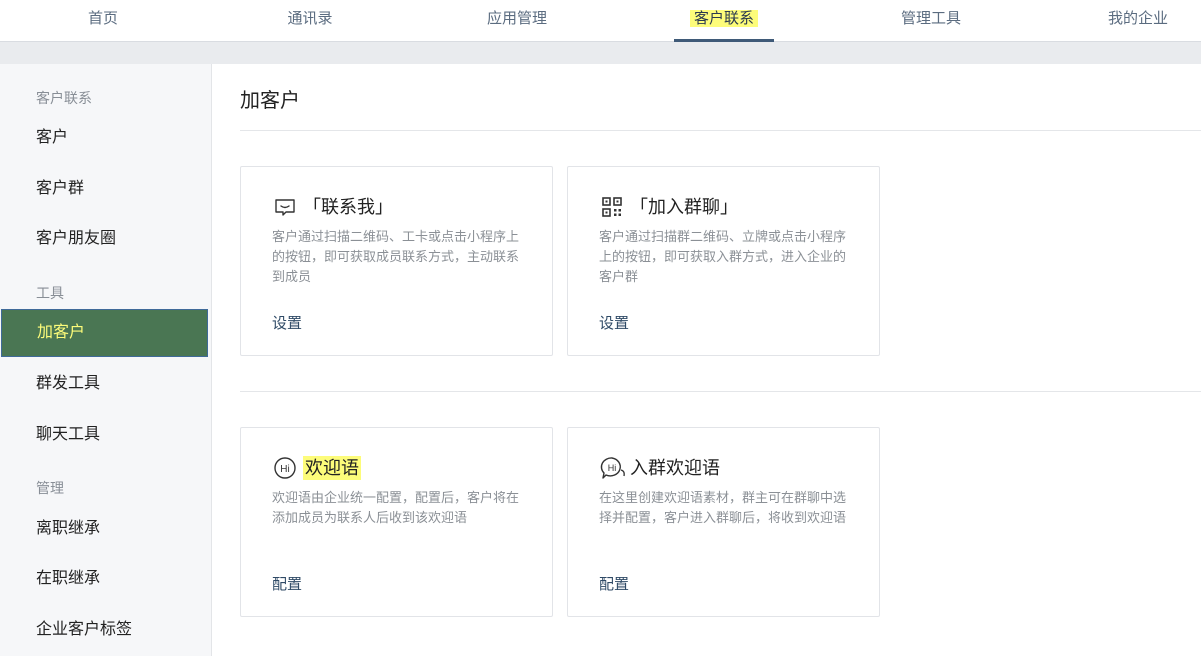  Describe the element at coordinates (84, 629) in the screenshot. I see `sidebar-item-label: 企业客户标签` at that location.